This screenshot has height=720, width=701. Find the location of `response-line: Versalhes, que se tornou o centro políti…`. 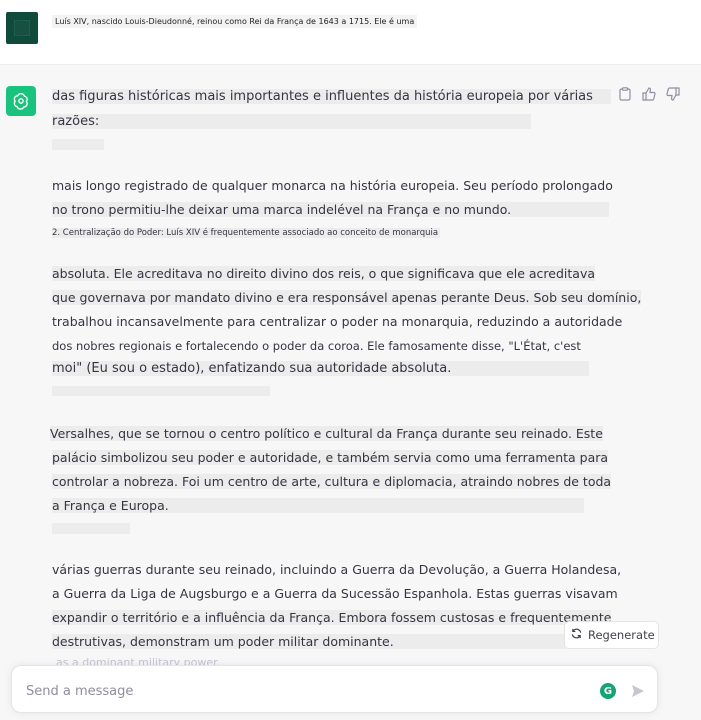

response-line: Versalhes, que se tornou o centro políti… is located at coordinates (326, 433).